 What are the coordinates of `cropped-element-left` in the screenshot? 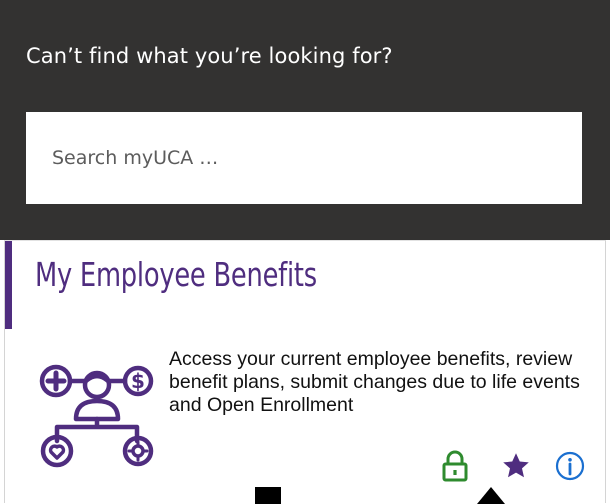 It's located at (268, 495).